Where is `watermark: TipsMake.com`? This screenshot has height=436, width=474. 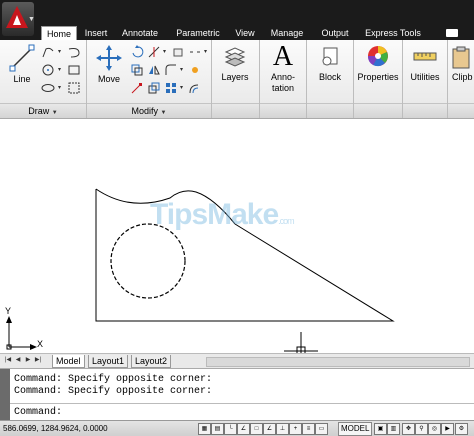
watermark: TipsMake.com is located at coordinates (222, 214).